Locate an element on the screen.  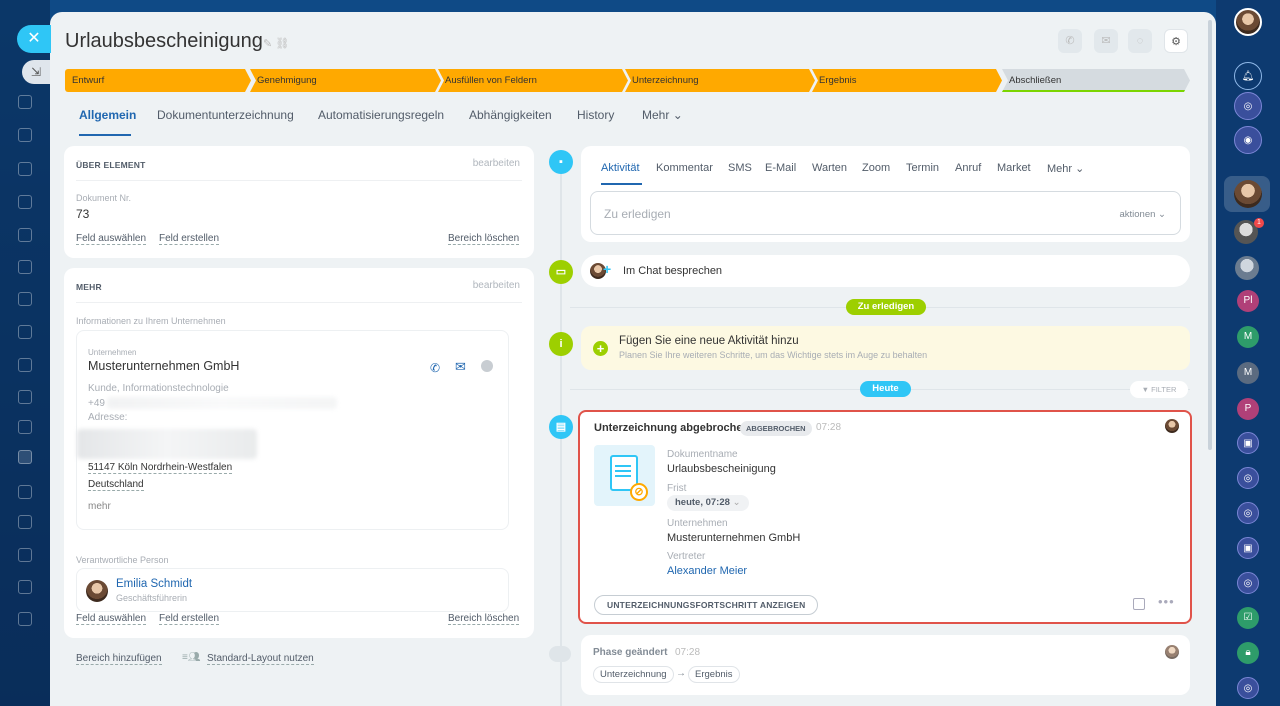
tab-aktivitaet: Aktivität is located at coordinates (620, 168).